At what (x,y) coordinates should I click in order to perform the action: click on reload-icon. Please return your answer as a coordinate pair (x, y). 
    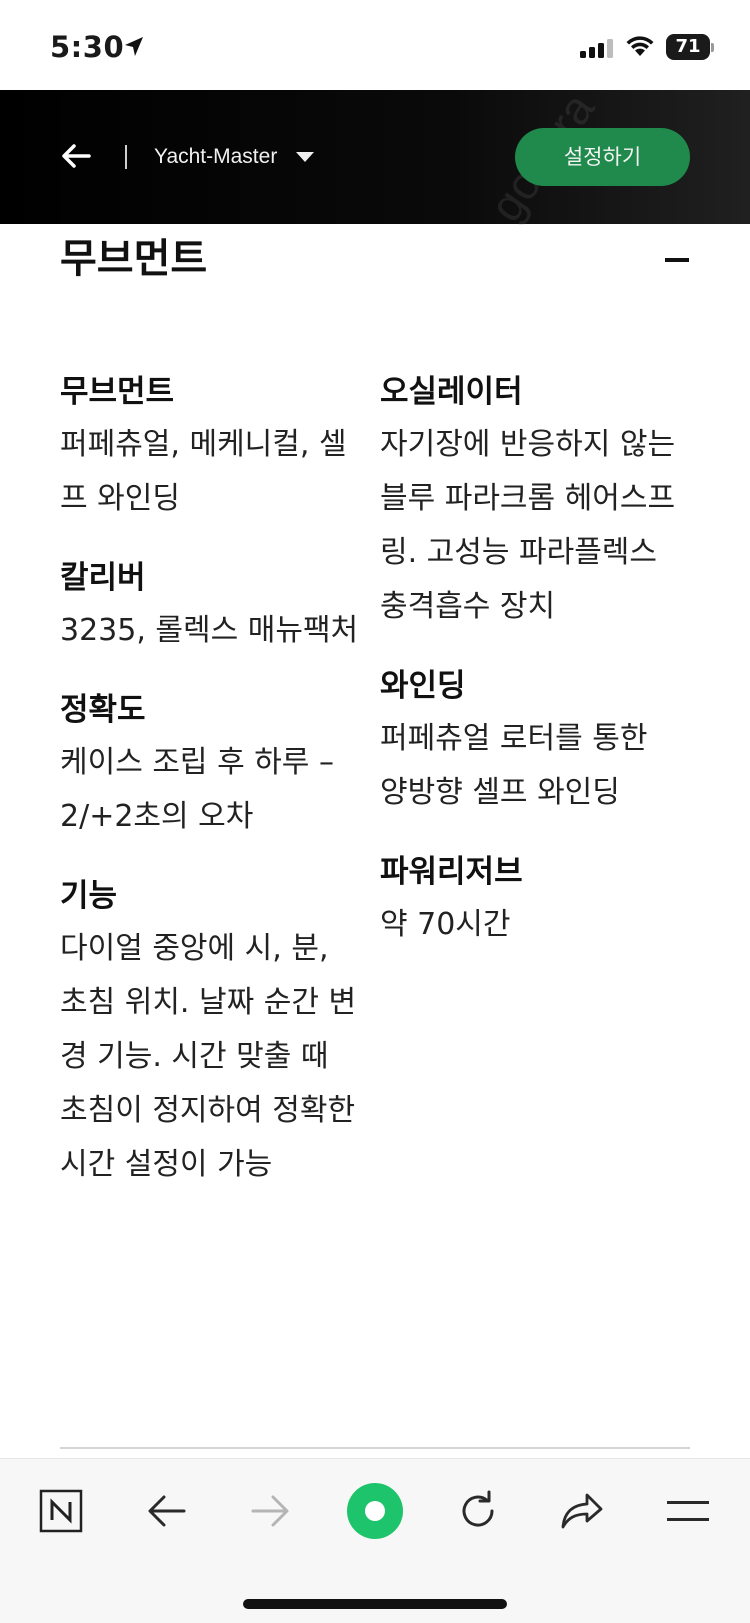
    Looking at the image, I should click on (478, 1508).